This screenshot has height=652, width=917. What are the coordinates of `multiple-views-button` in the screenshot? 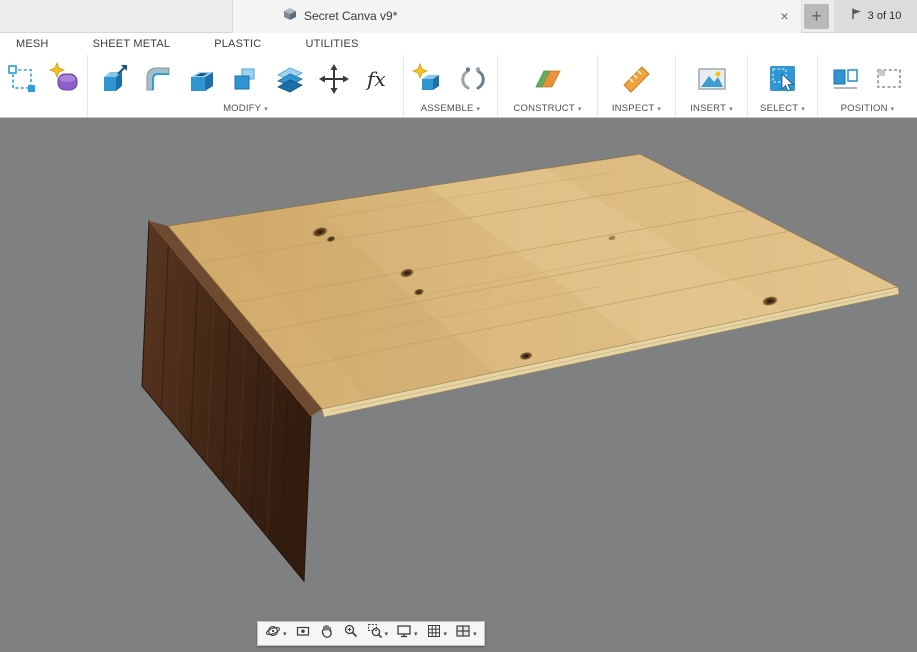 It's located at (466, 633).